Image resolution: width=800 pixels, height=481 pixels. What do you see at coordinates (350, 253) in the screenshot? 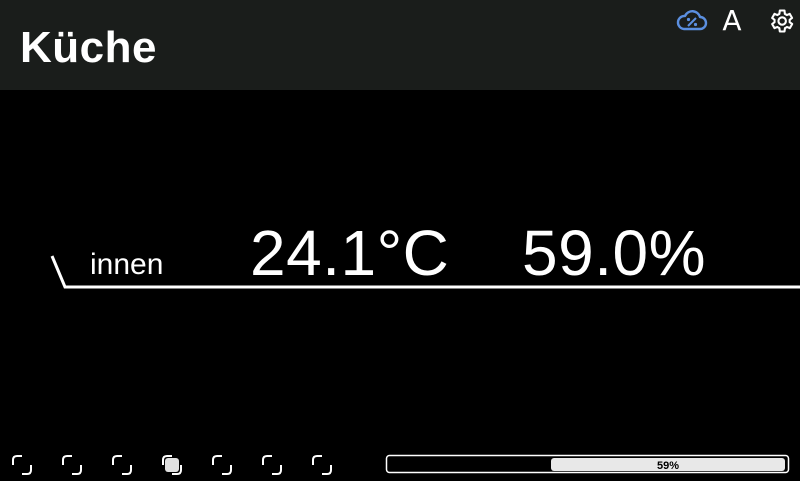
I see `temperature-value: 24.1°C` at bounding box center [350, 253].